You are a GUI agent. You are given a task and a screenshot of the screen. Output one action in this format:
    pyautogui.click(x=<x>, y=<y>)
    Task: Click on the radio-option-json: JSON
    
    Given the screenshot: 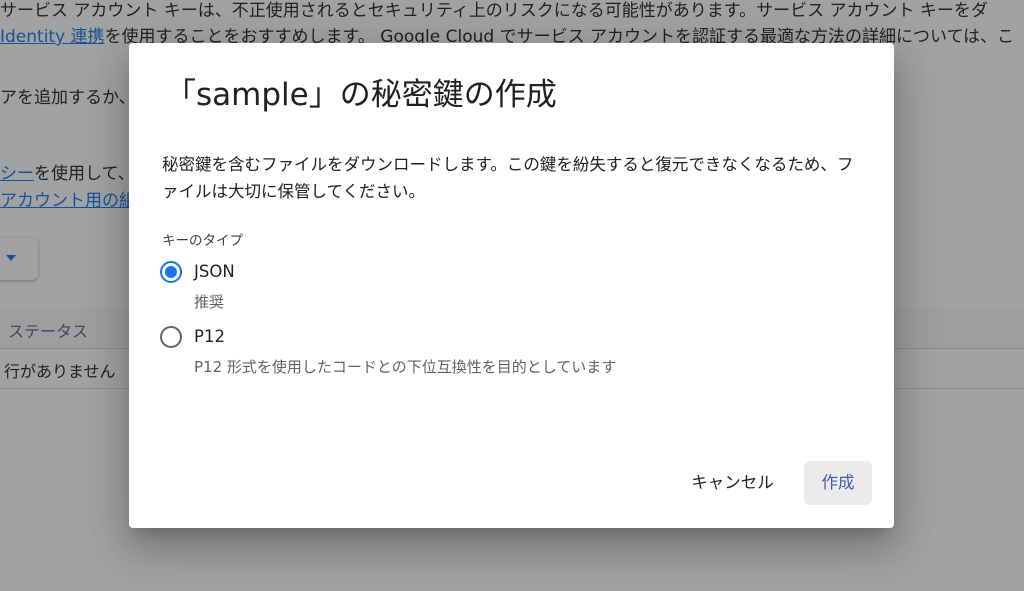 What is the action you would take?
    pyautogui.click(x=197, y=272)
    